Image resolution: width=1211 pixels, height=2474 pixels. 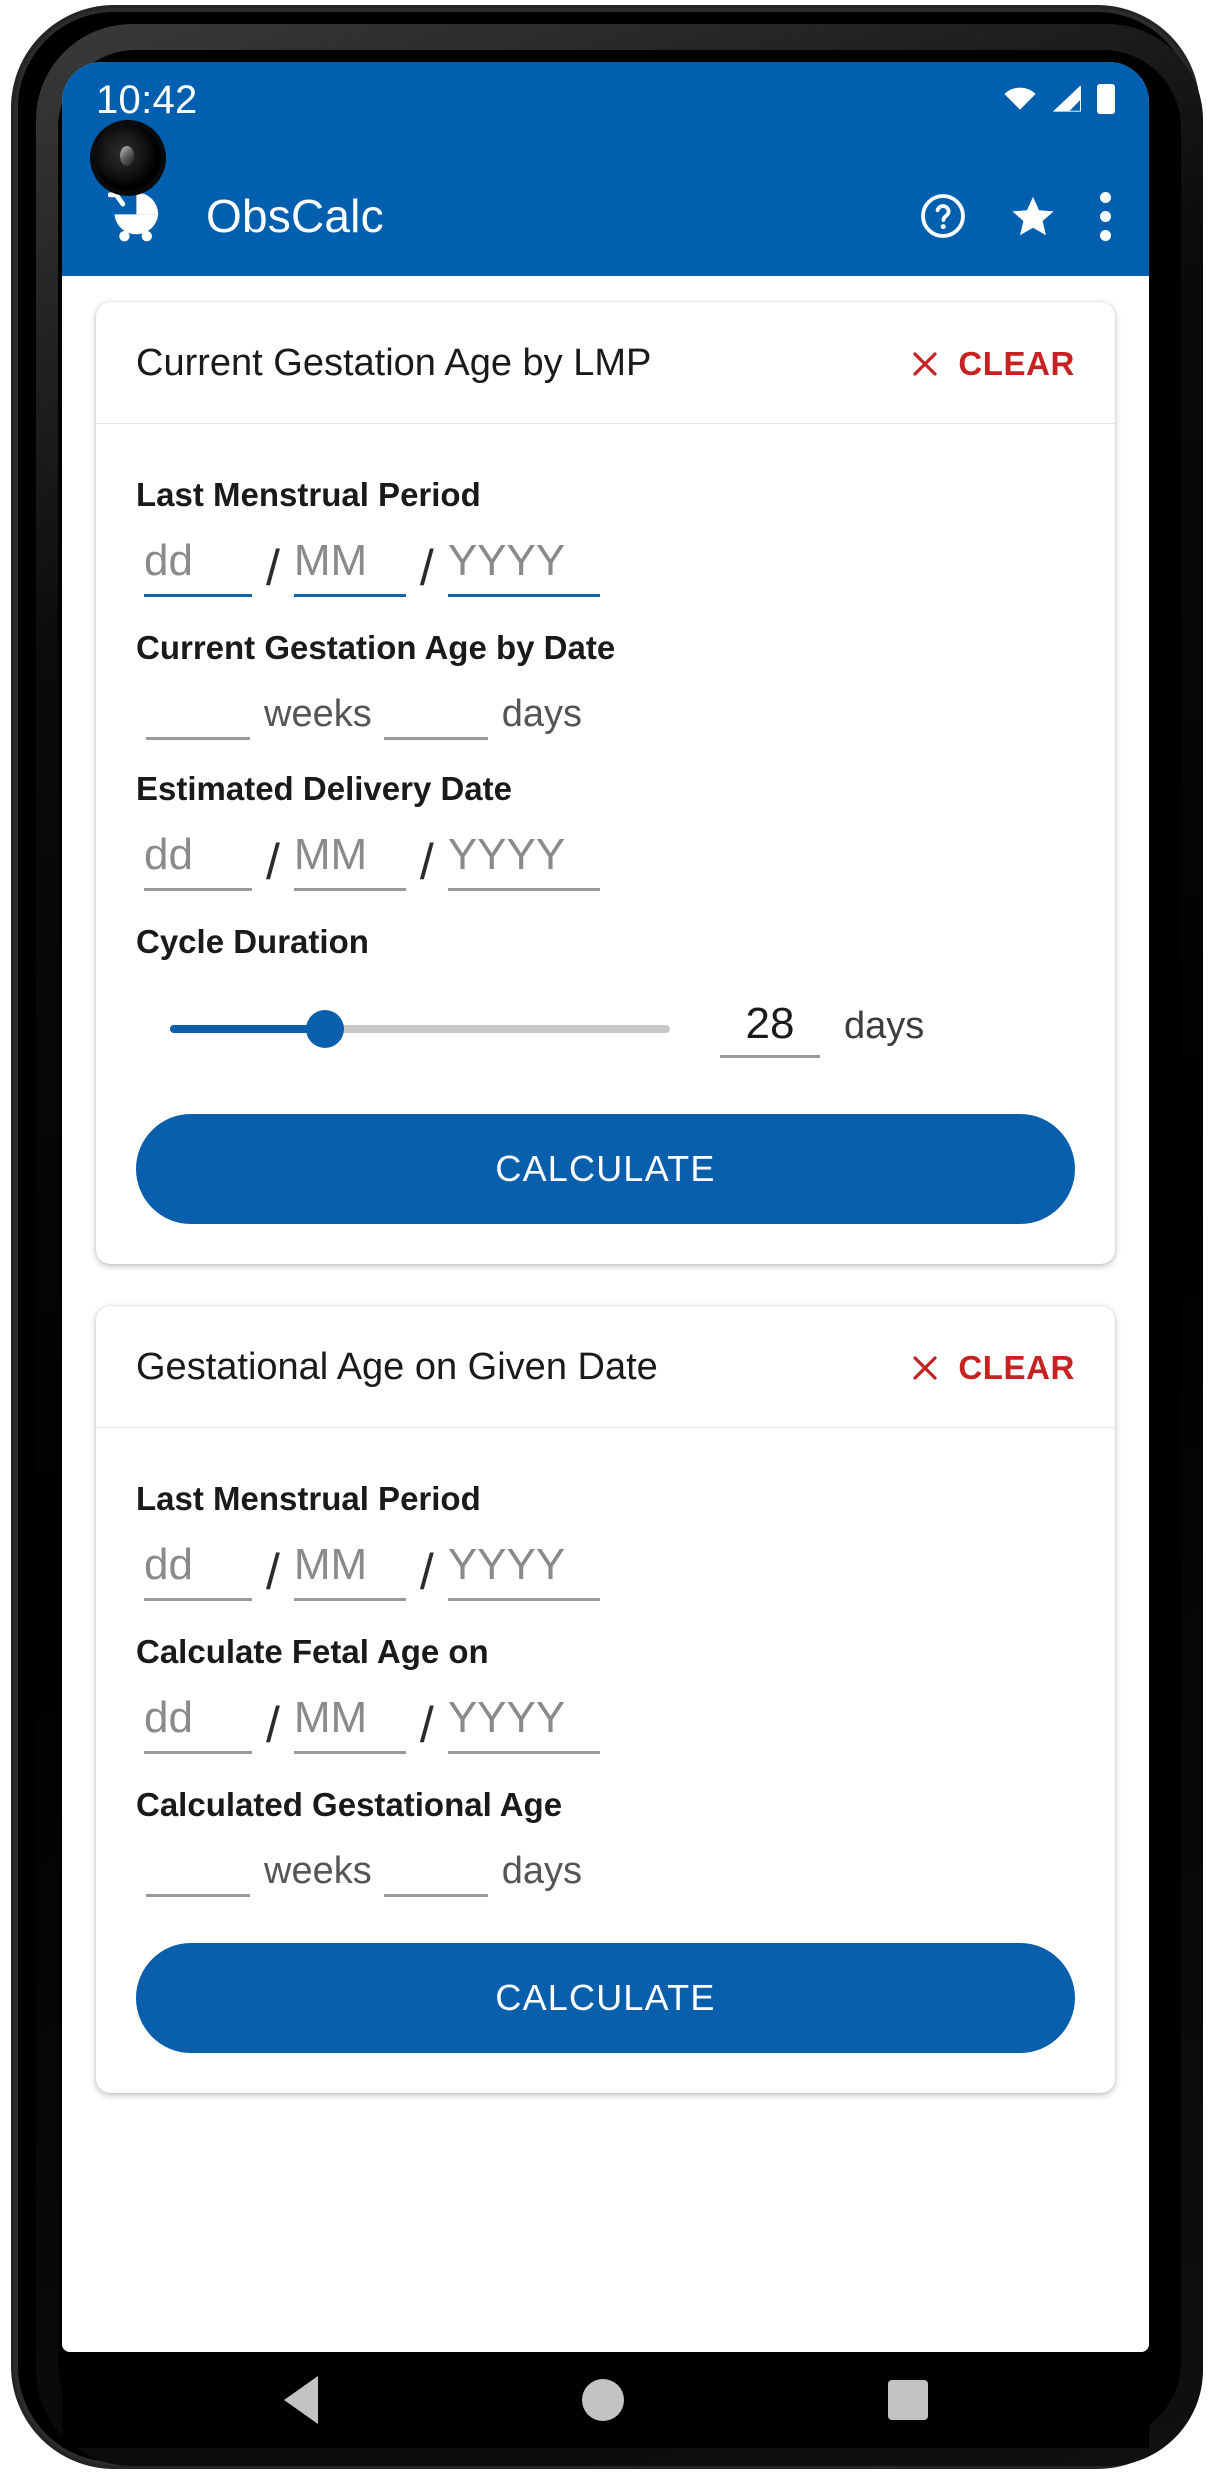 What do you see at coordinates (324, 788) in the screenshot?
I see `edd-label: Estimated Delivery Date` at bounding box center [324, 788].